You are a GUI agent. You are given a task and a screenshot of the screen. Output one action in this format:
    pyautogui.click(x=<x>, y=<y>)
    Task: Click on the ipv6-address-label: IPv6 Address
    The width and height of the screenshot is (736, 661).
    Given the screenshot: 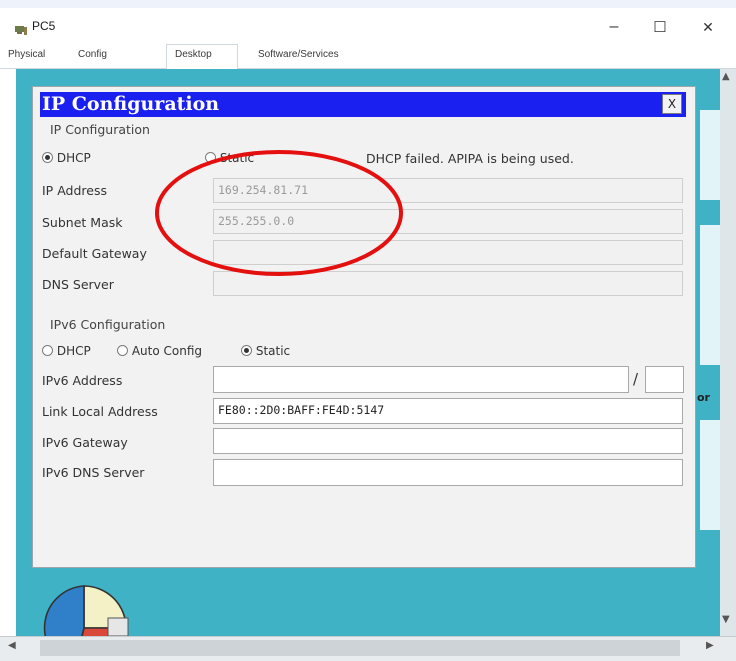 What is the action you would take?
    pyautogui.click(x=82, y=380)
    